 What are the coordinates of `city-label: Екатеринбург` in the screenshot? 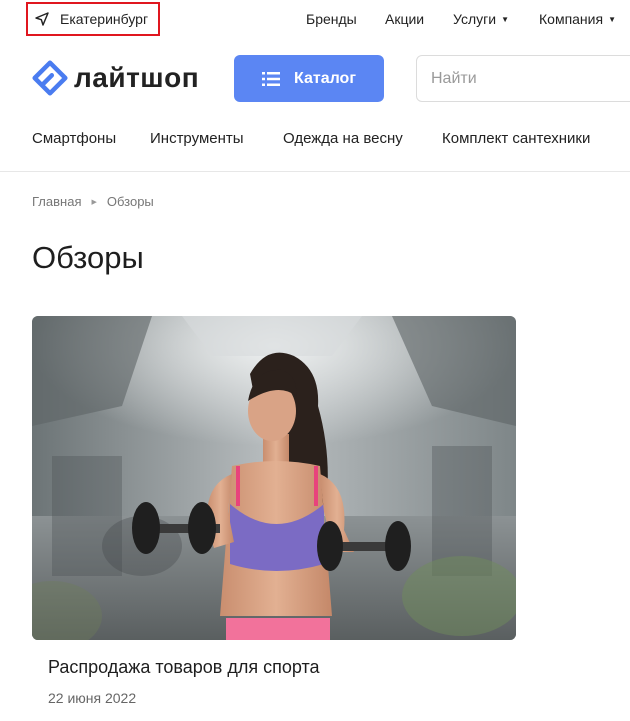 It's located at (104, 19).